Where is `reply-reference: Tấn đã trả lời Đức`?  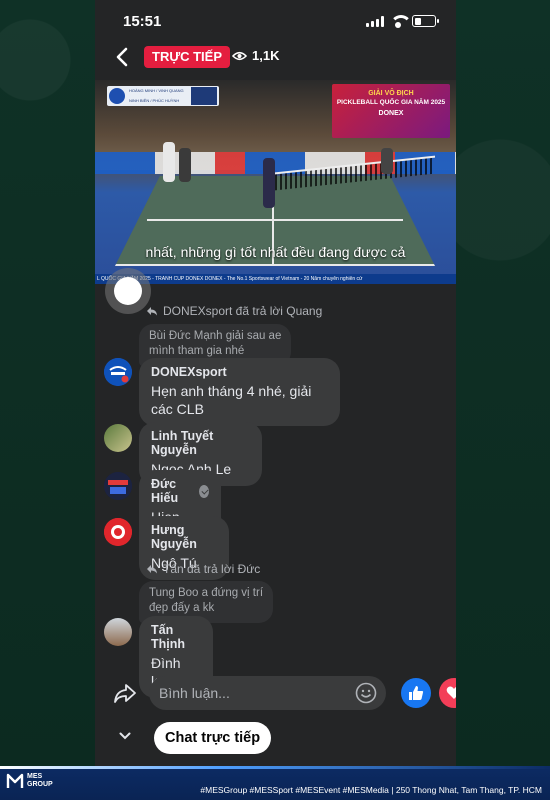 reply-reference: Tấn đã trả lời Đức is located at coordinates (203, 569).